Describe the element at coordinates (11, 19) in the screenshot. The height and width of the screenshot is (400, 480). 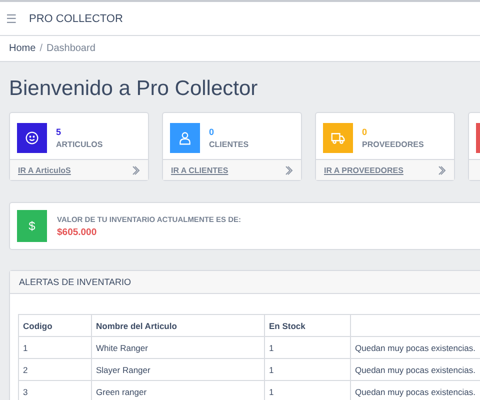
I see `menu-icon: ☰` at that location.